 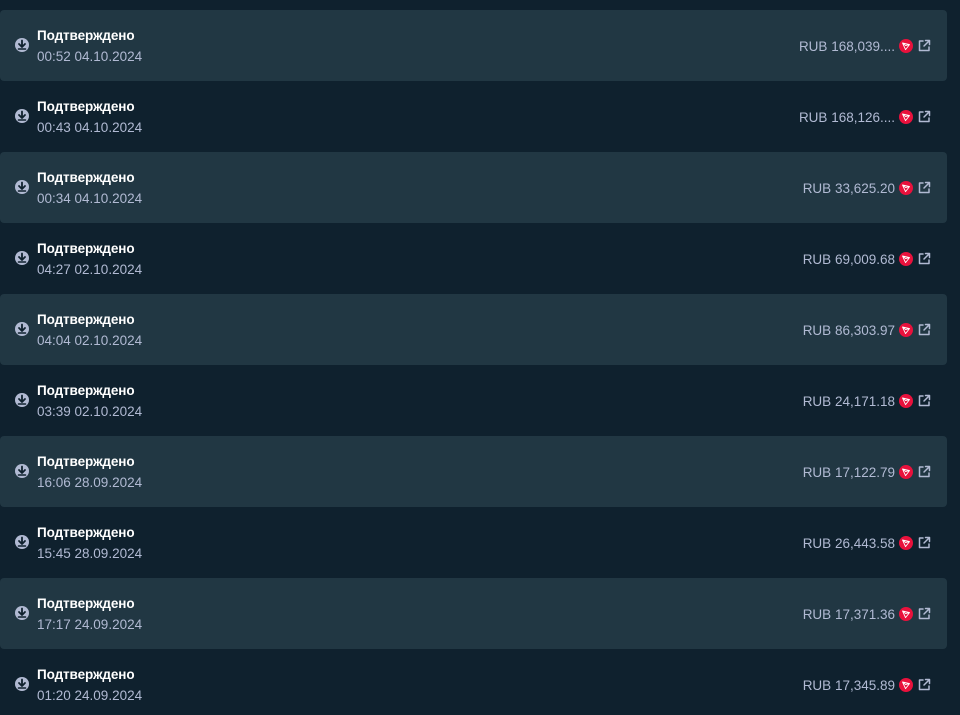 What do you see at coordinates (848, 259) in the screenshot?
I see `transaction-amount: RUB 69,009.68` at bounding box center [848, 259].